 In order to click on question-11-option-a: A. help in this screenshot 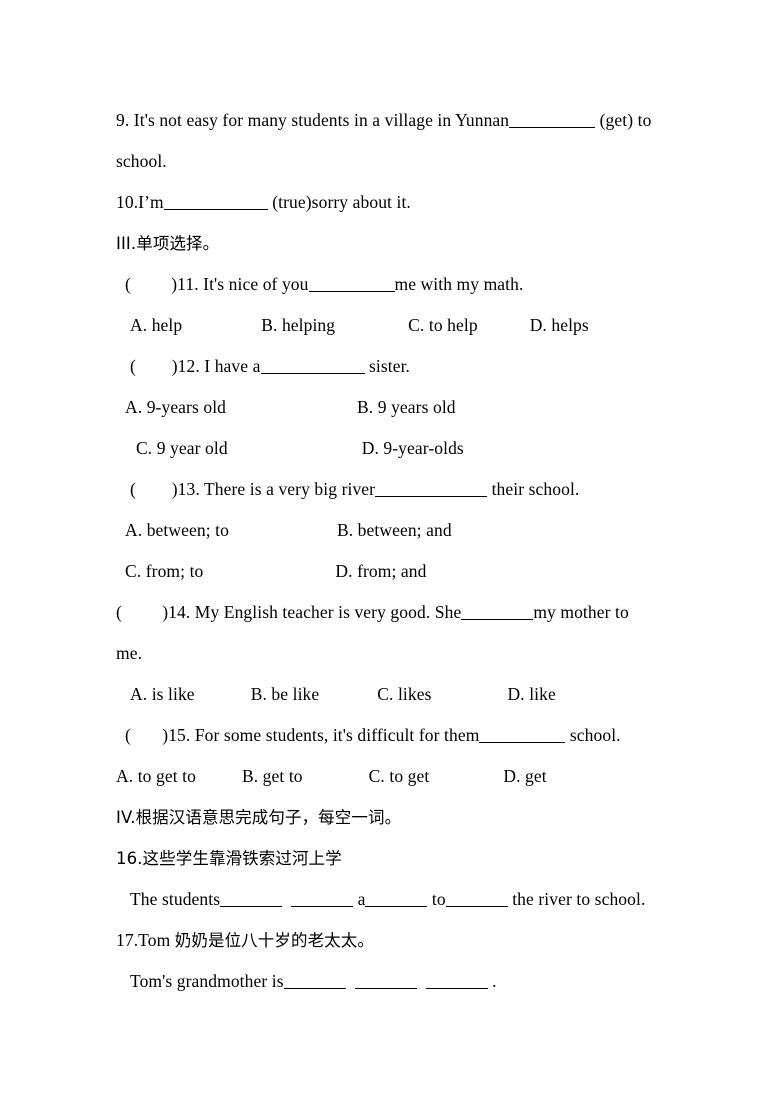, I will do `click(156, 325)`.